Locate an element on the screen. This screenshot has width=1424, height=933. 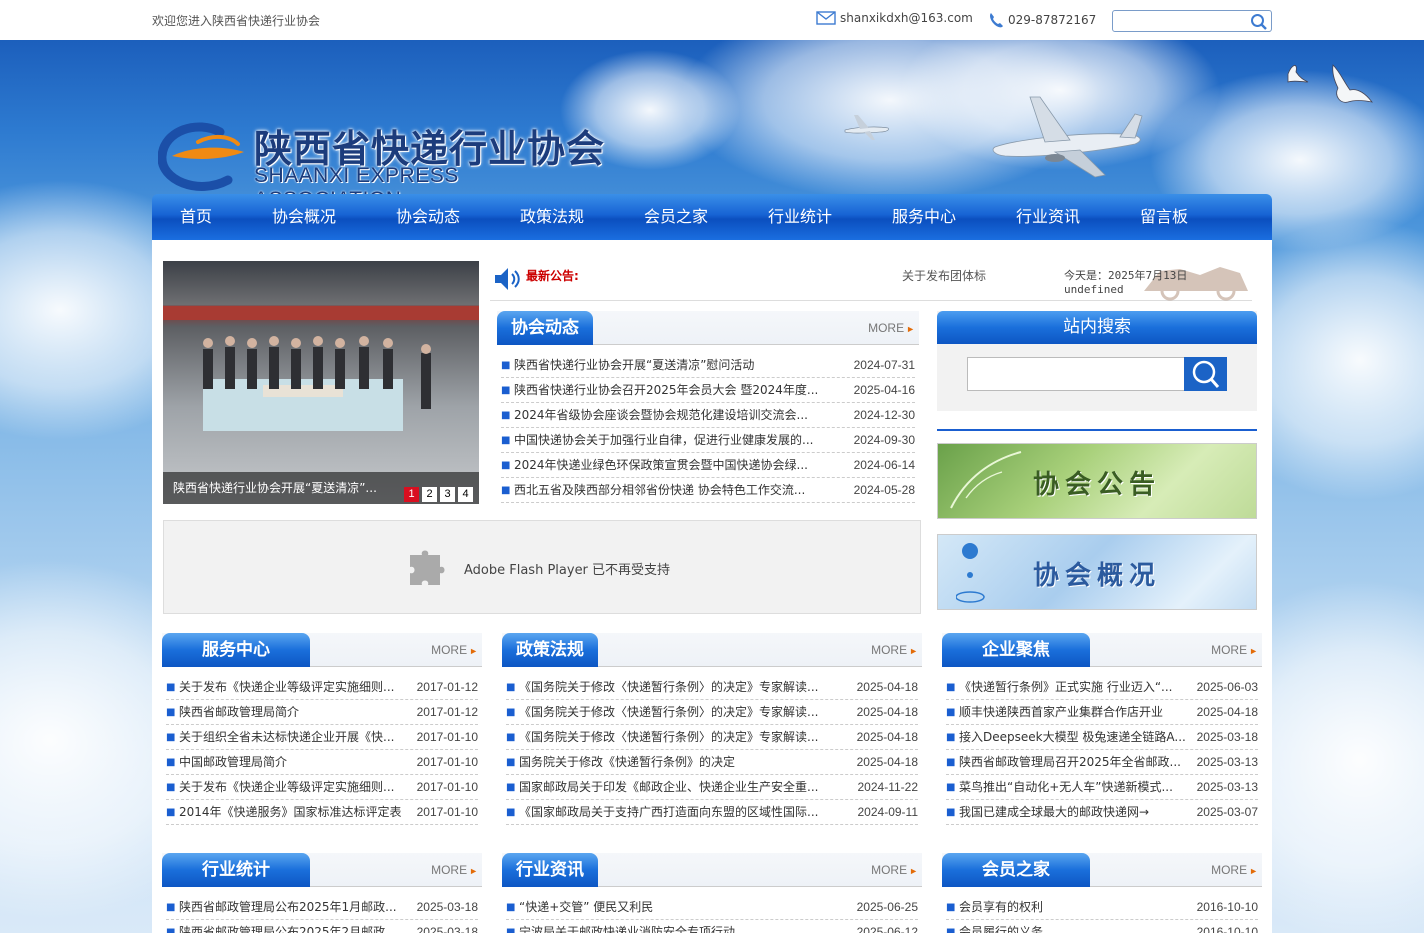
section-title: 协会动态 is located at coordinates (545, 328).